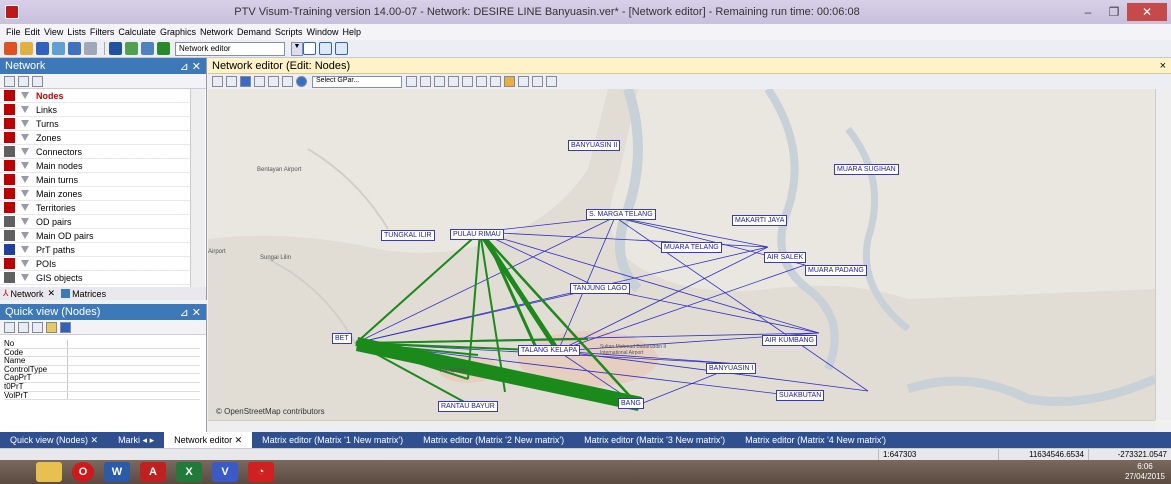 The height and width of the screenshot is (484, 1171). Describe the element at coordinates (136, 440) in the screenshot. I see `tab-marking: Marki ◂ ▸` at that location.